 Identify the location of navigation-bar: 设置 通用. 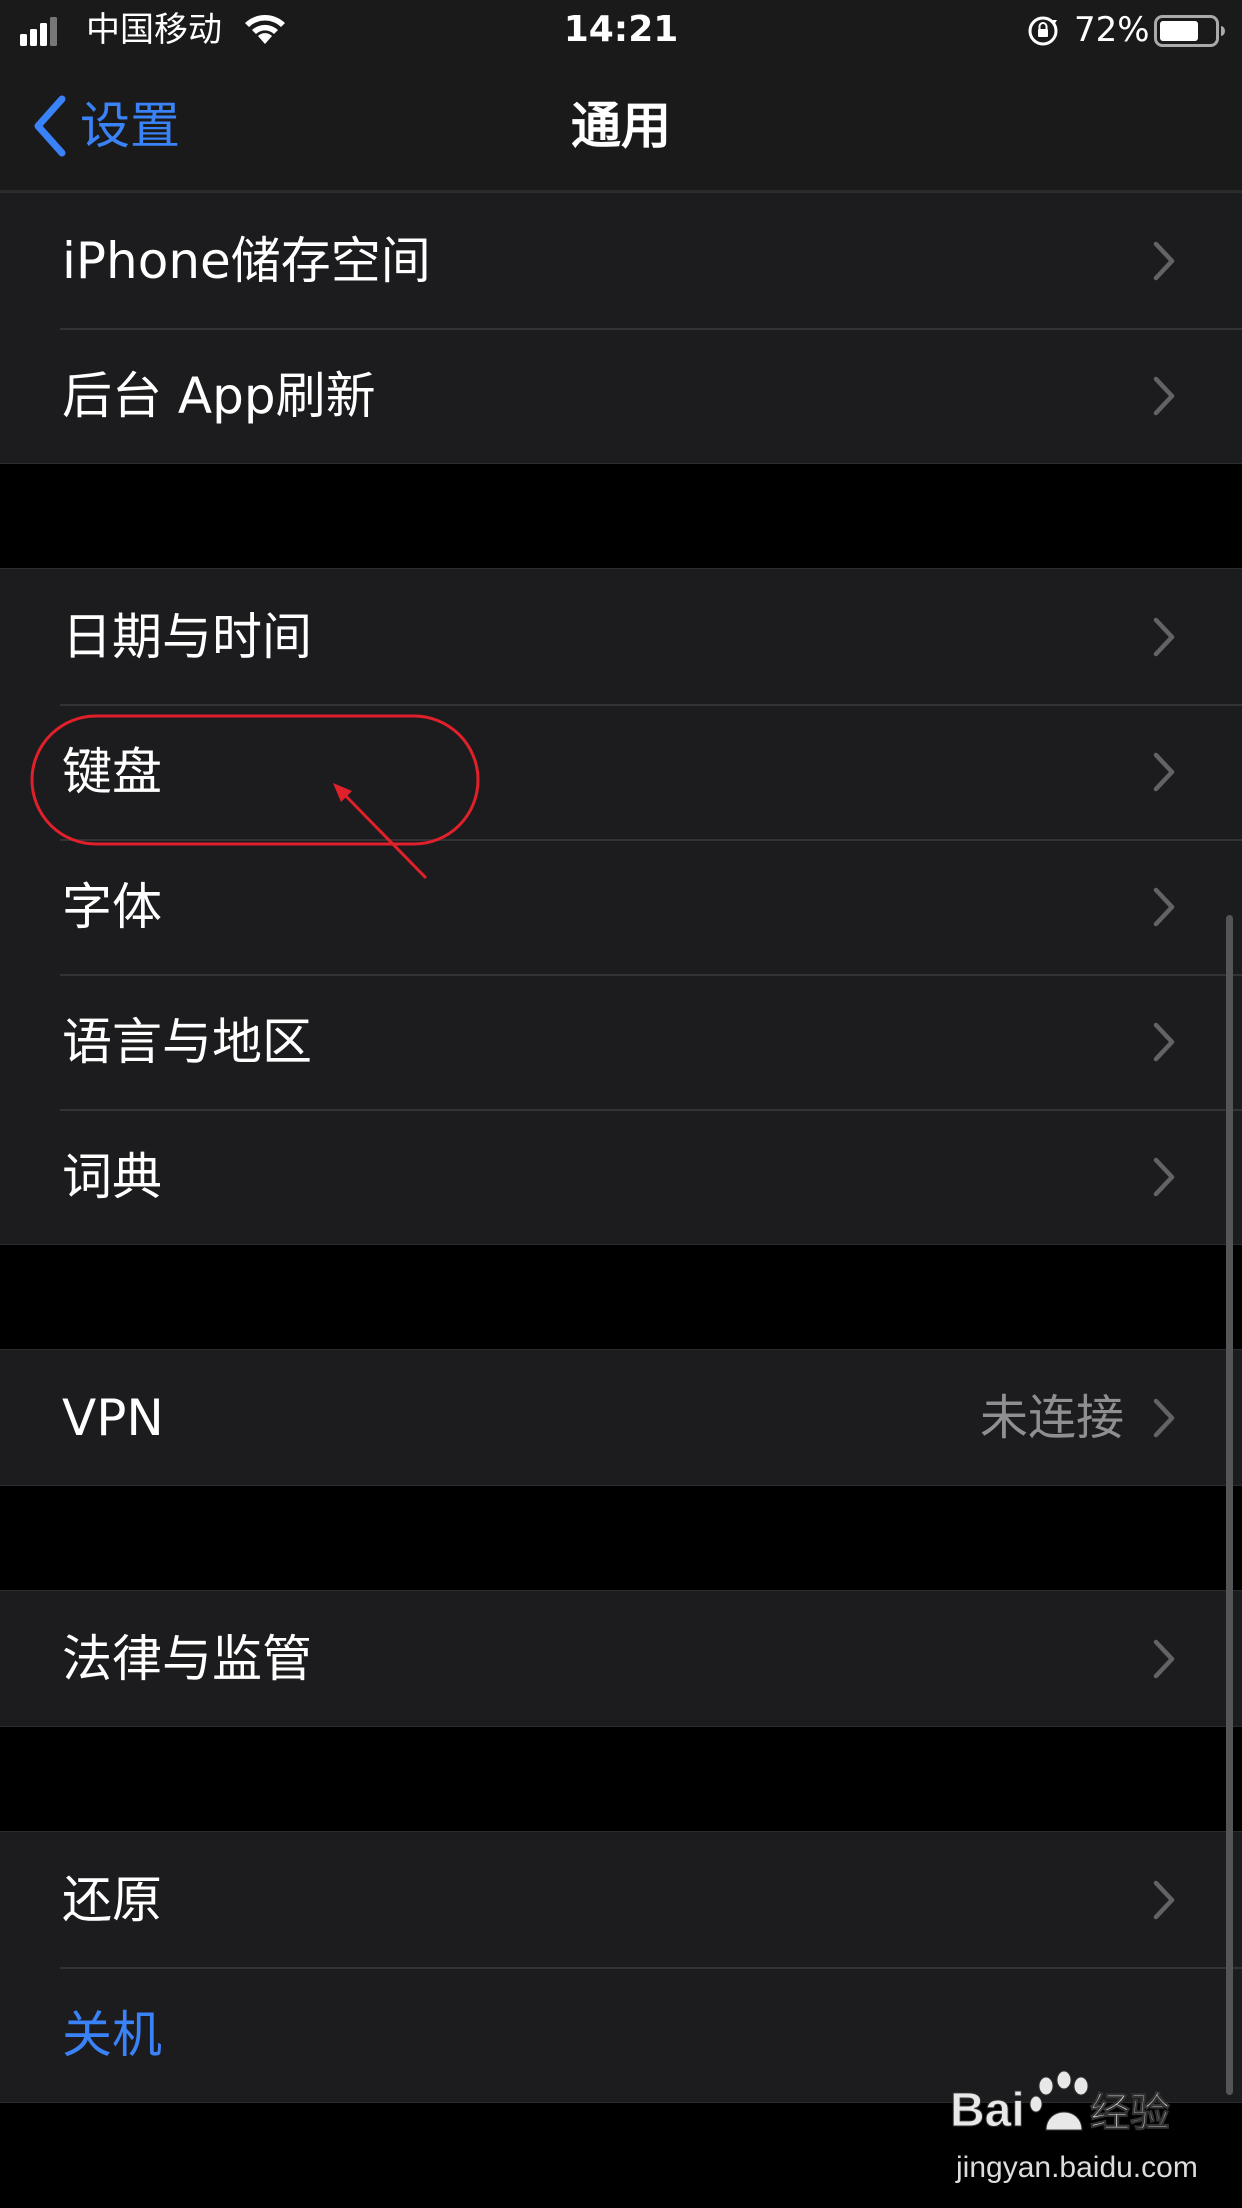
(621, 127).